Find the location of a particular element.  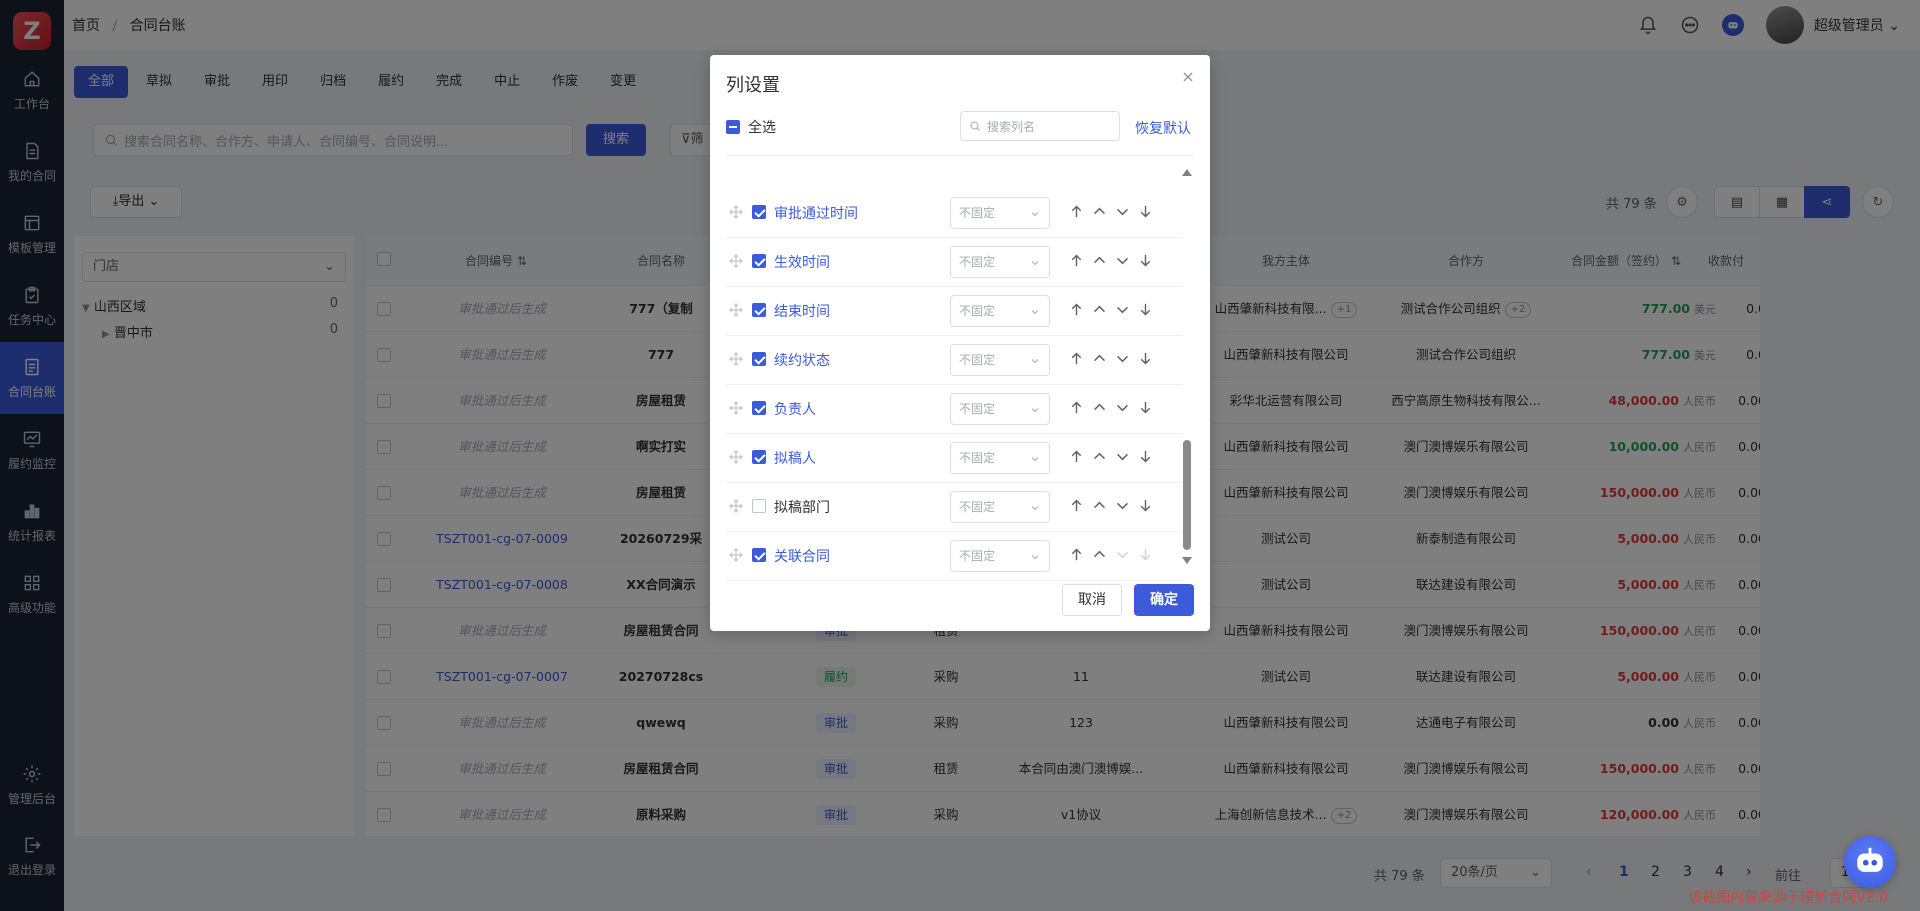

column-search-input: 搜索列名 is located at coordinates (1040, 126).